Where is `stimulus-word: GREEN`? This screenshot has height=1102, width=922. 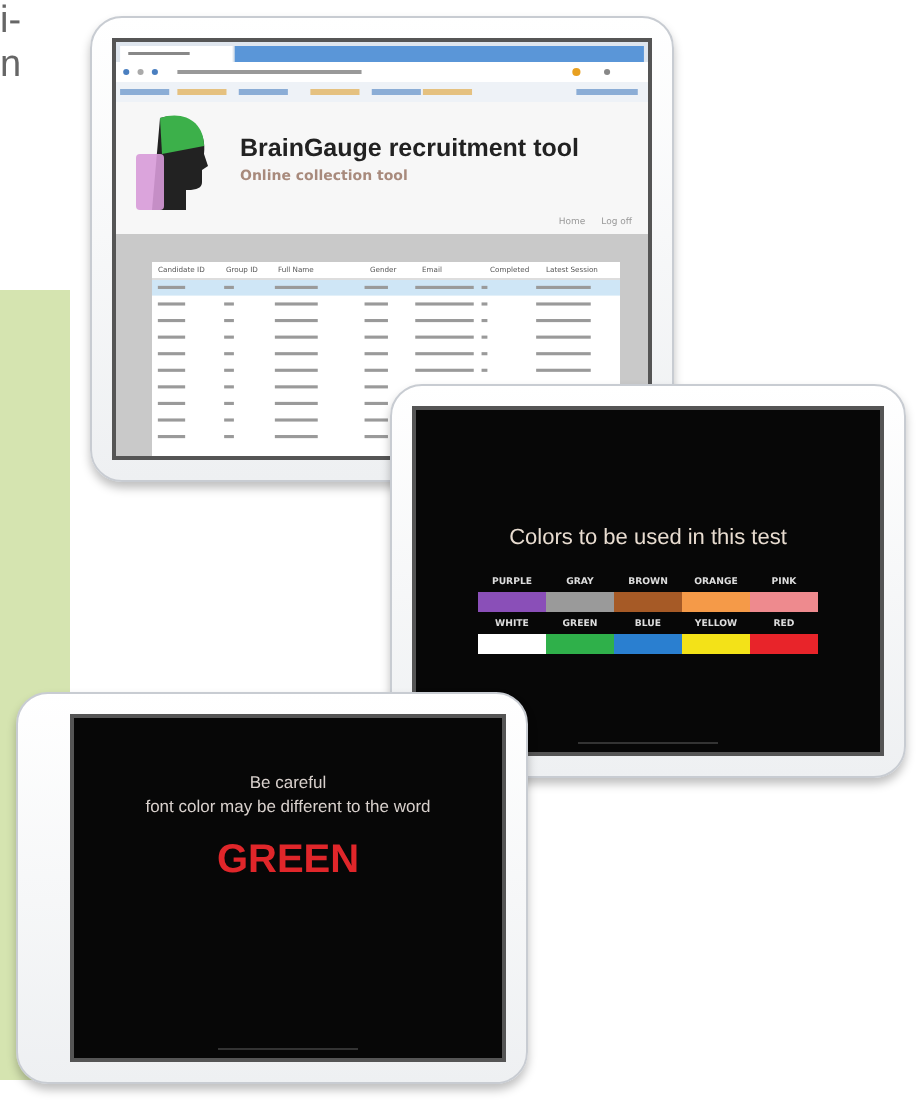
stimulus-word: GREEN is located at coordinates (288, 861).